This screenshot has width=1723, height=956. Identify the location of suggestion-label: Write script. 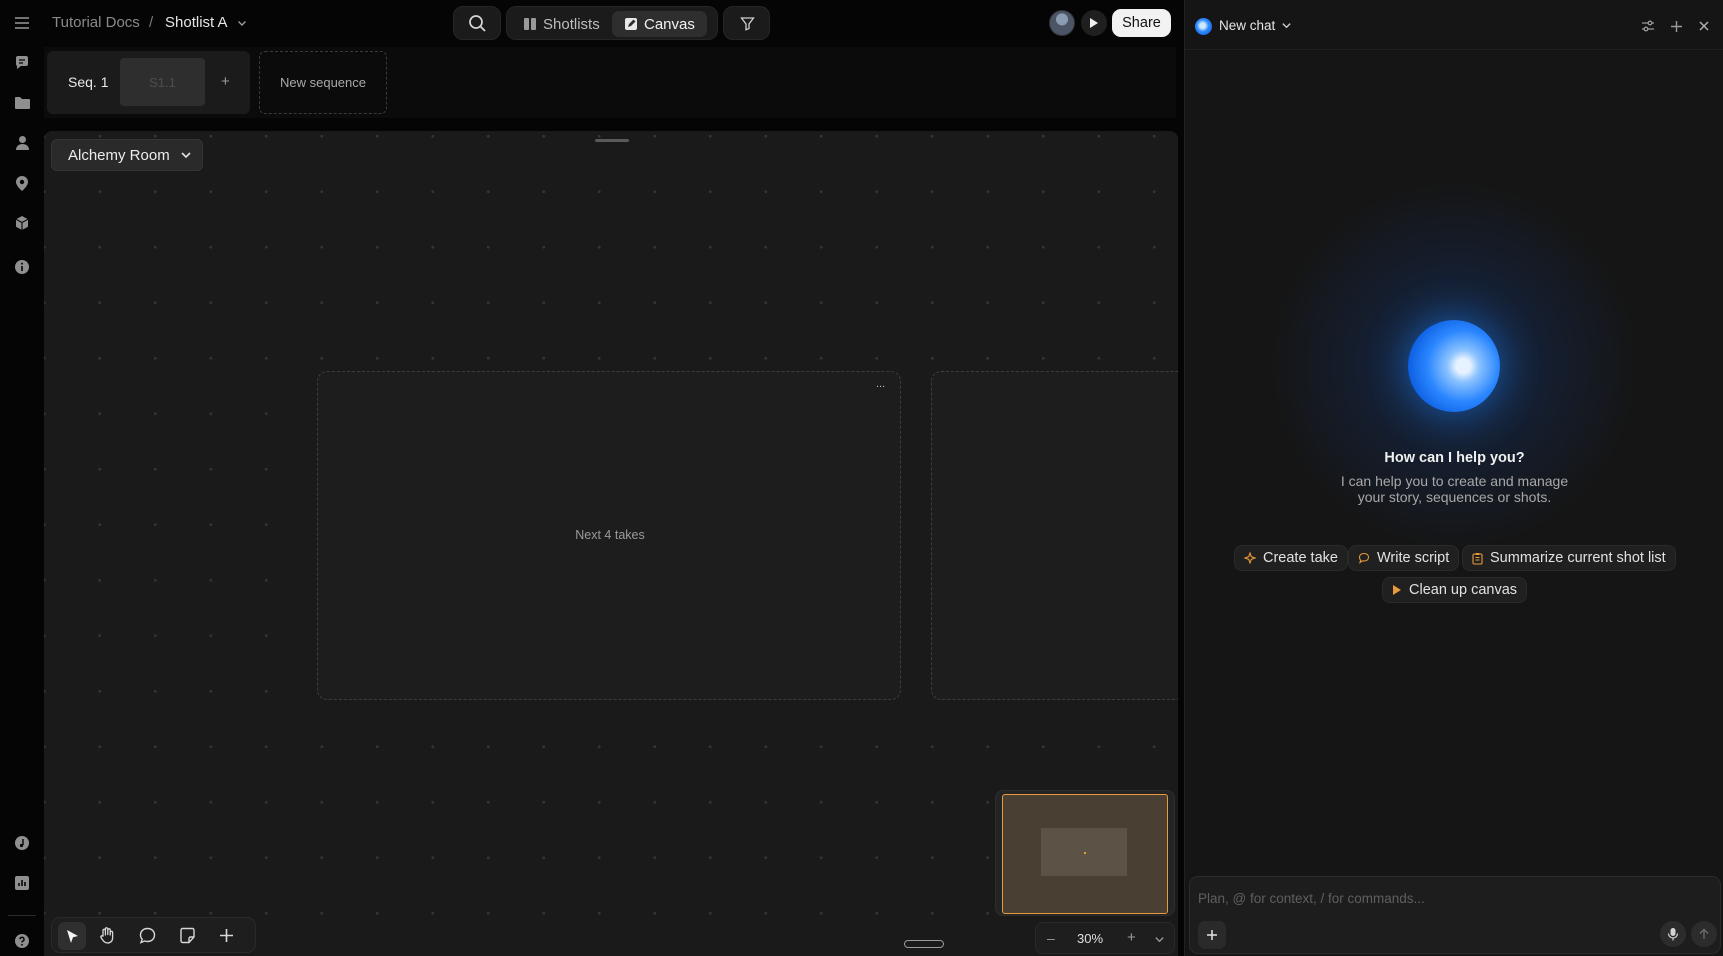
(1413, 558).